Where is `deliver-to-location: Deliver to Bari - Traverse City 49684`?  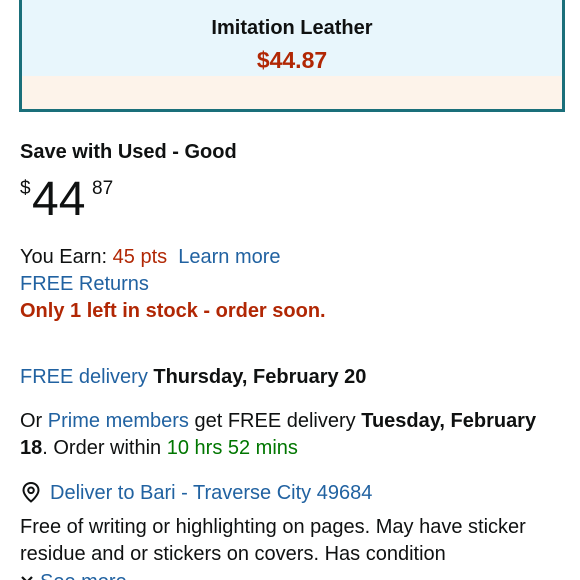 deliver-to-location: Deliver to Bari - Traverse City 49684 is located at coordinates (196, 493).